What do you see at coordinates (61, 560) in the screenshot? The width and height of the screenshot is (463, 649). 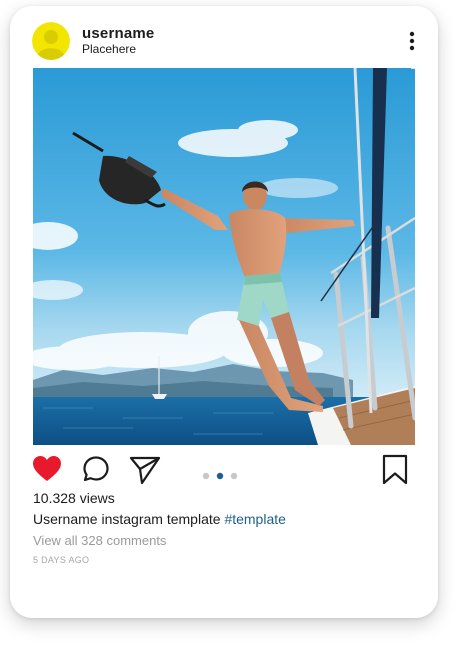 I see `post-timestamp: 5 DAYS AGO` at bounding box center [61, 560].